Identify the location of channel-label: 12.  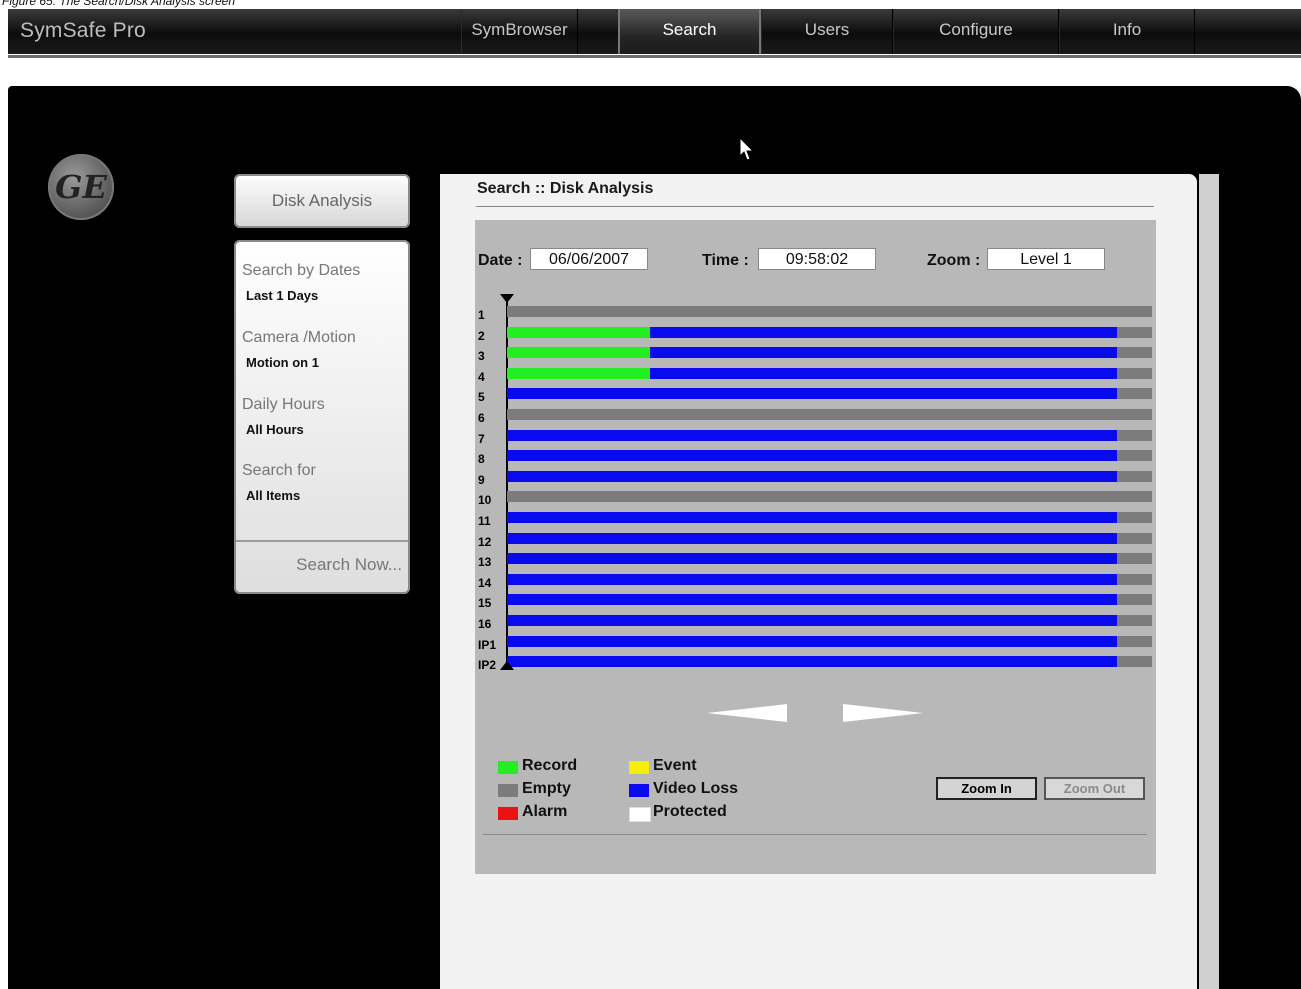
(485, 541).